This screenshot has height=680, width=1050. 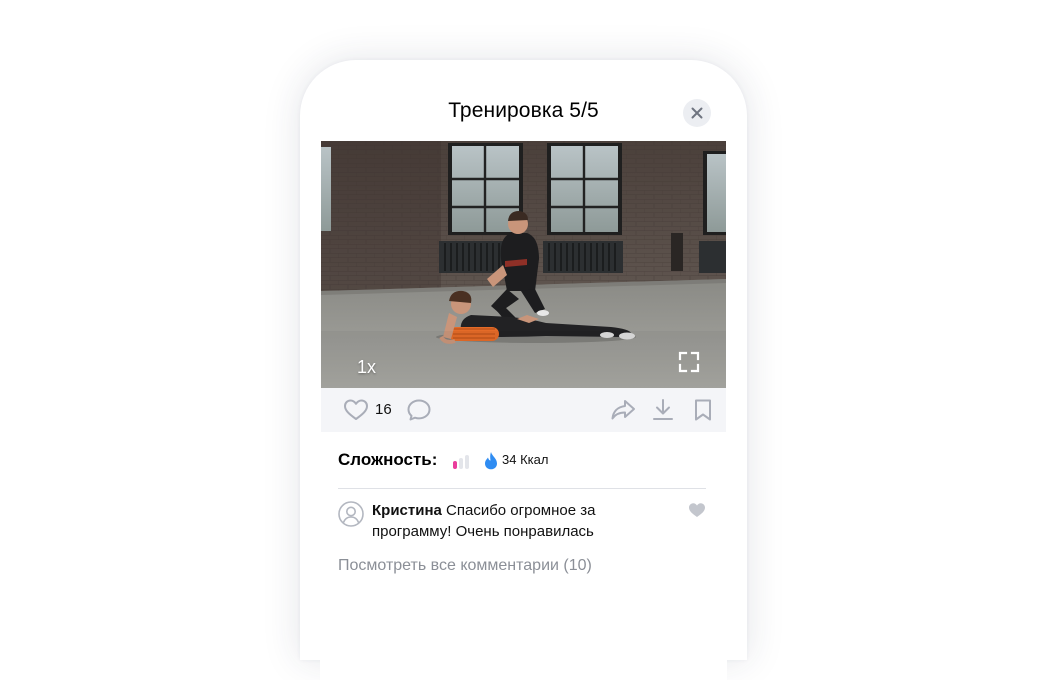 What do you see at coordinates (523, 410) in the screenshot?
I see `action-bar: 16` at bounding box center [523, 410].